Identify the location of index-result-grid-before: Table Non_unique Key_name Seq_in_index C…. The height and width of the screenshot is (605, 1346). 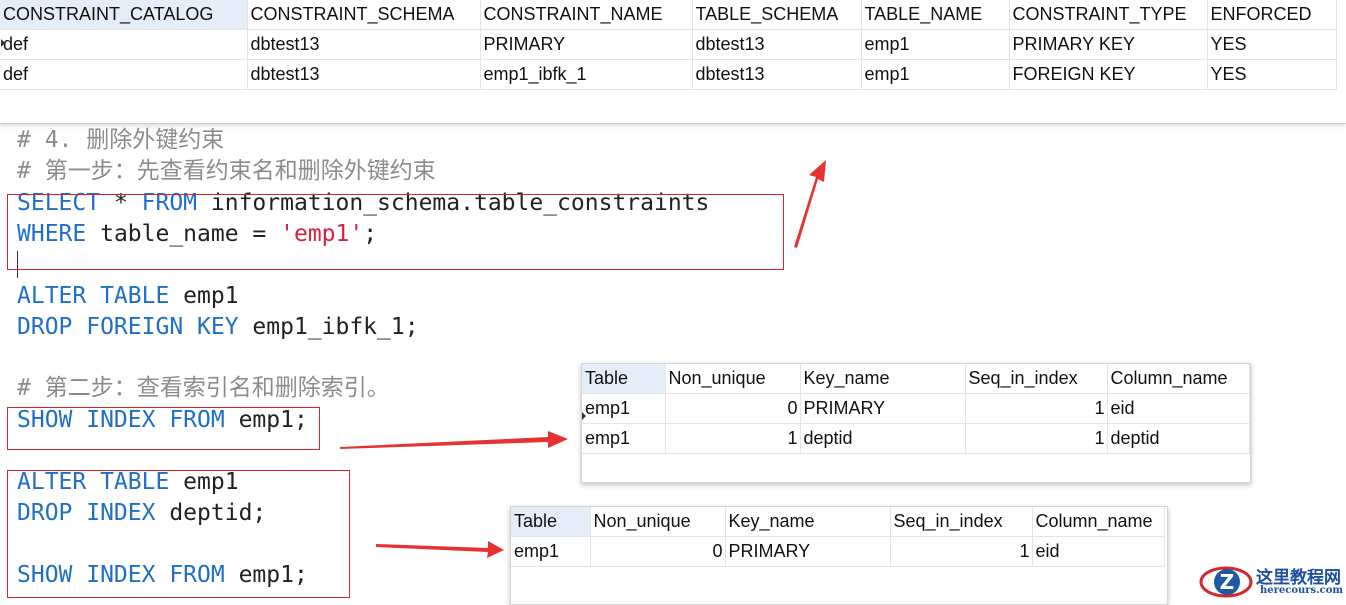
(916, 423).